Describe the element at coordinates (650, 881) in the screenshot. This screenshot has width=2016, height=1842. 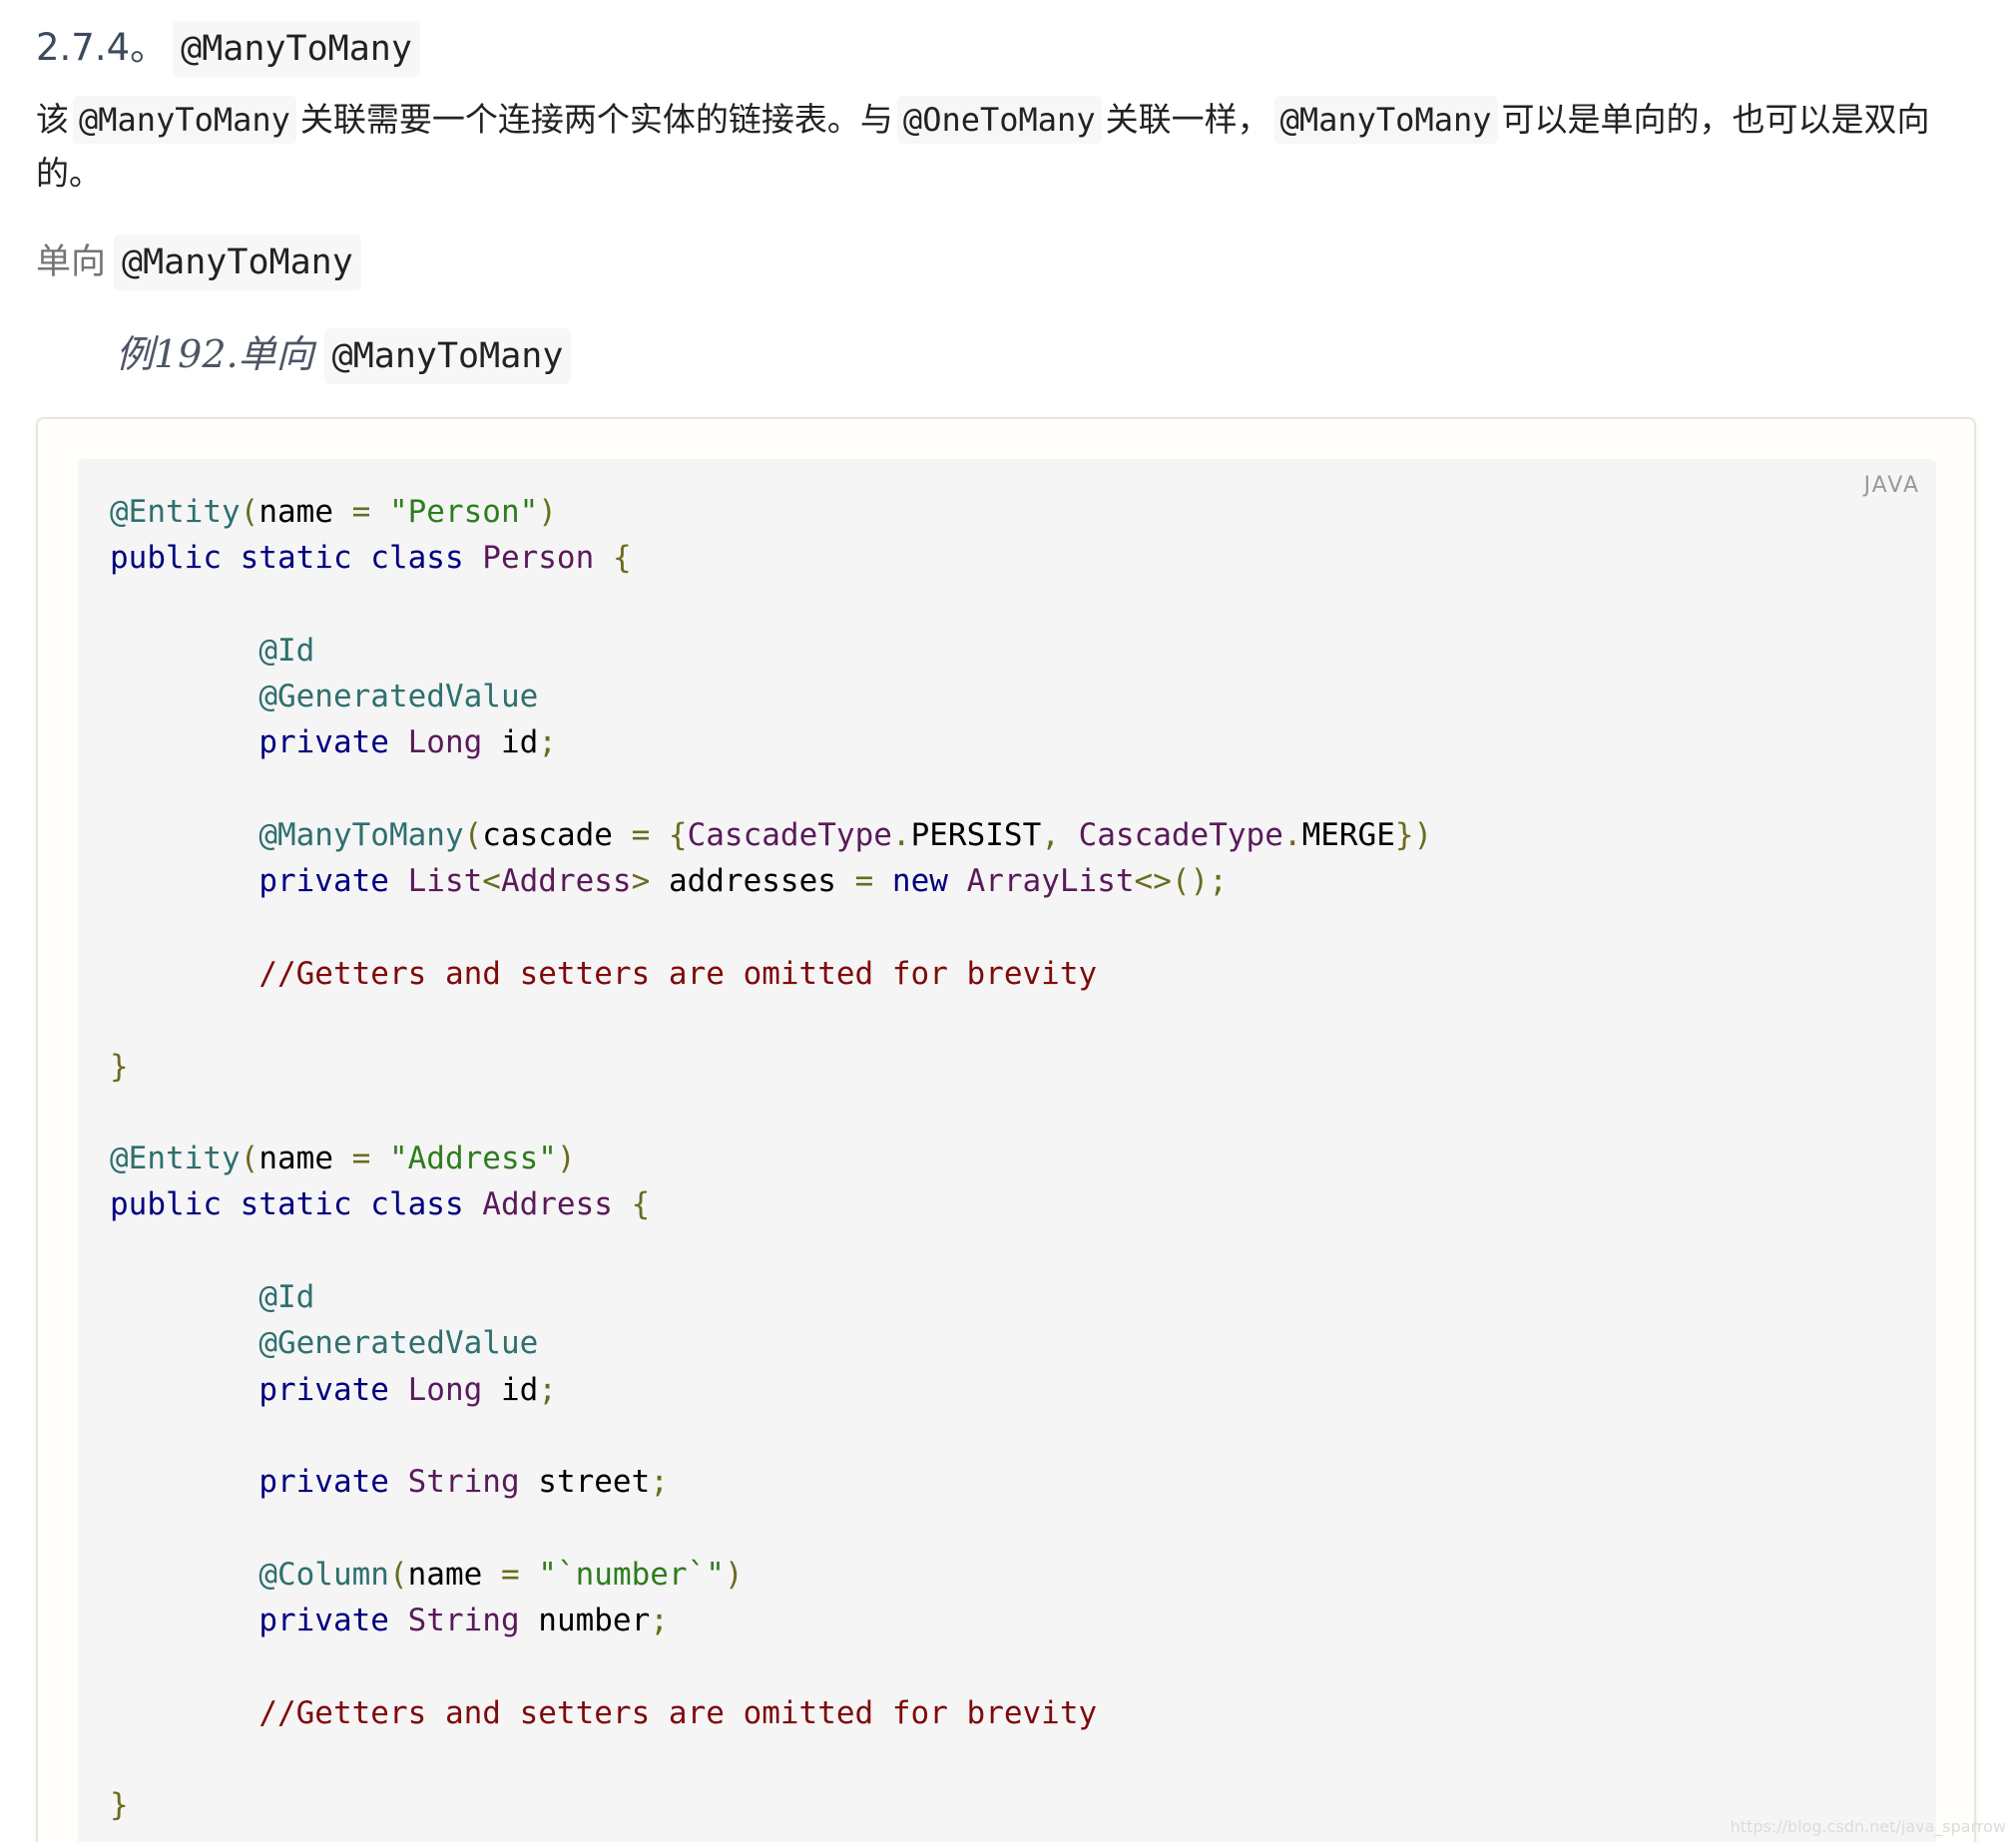
I see `code-token: >` at that location.